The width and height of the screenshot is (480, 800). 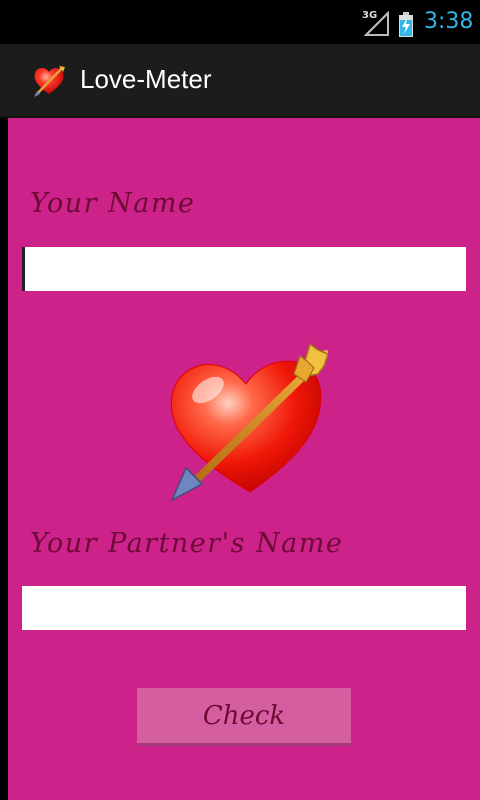 I want to click on your-name-input, so click(x=244, y=269).